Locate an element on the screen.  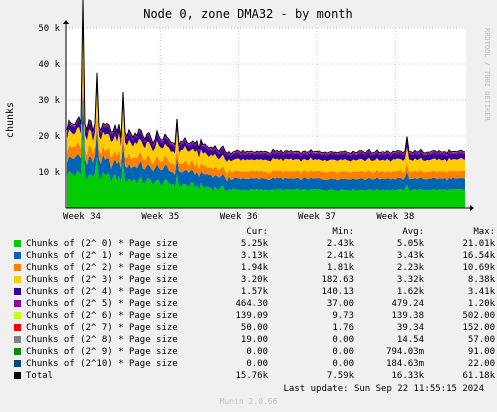
legend-max: 16.54k is located at coordinates (478, 256).